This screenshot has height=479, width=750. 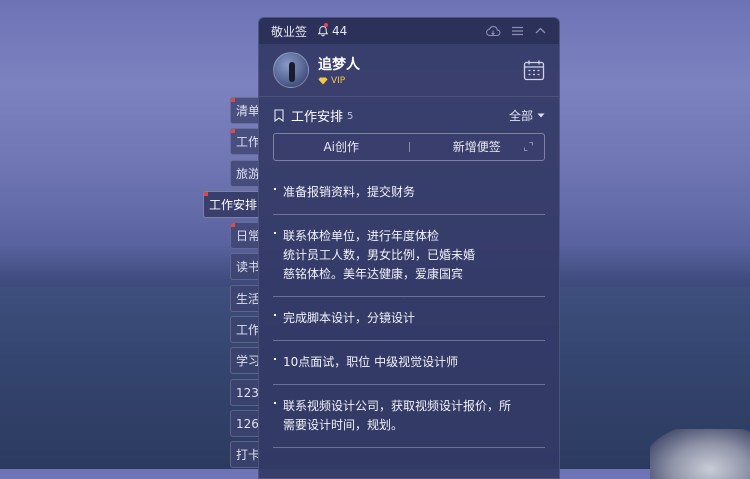 I want to click on note-item: 完成脚本设计，分镜设计, so click(x=409, y=319).